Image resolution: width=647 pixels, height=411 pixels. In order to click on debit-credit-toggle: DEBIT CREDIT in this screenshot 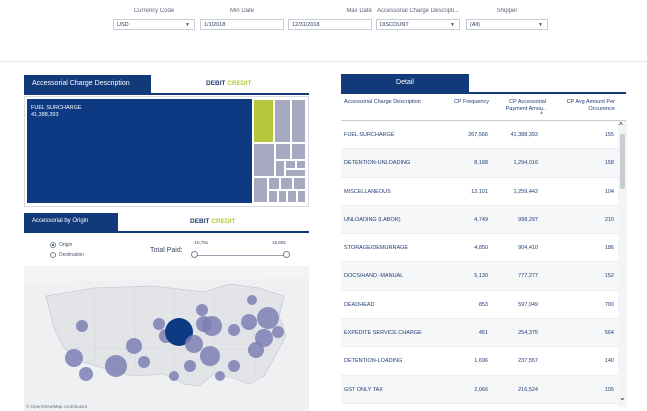, I will do `click(229, 83)`.